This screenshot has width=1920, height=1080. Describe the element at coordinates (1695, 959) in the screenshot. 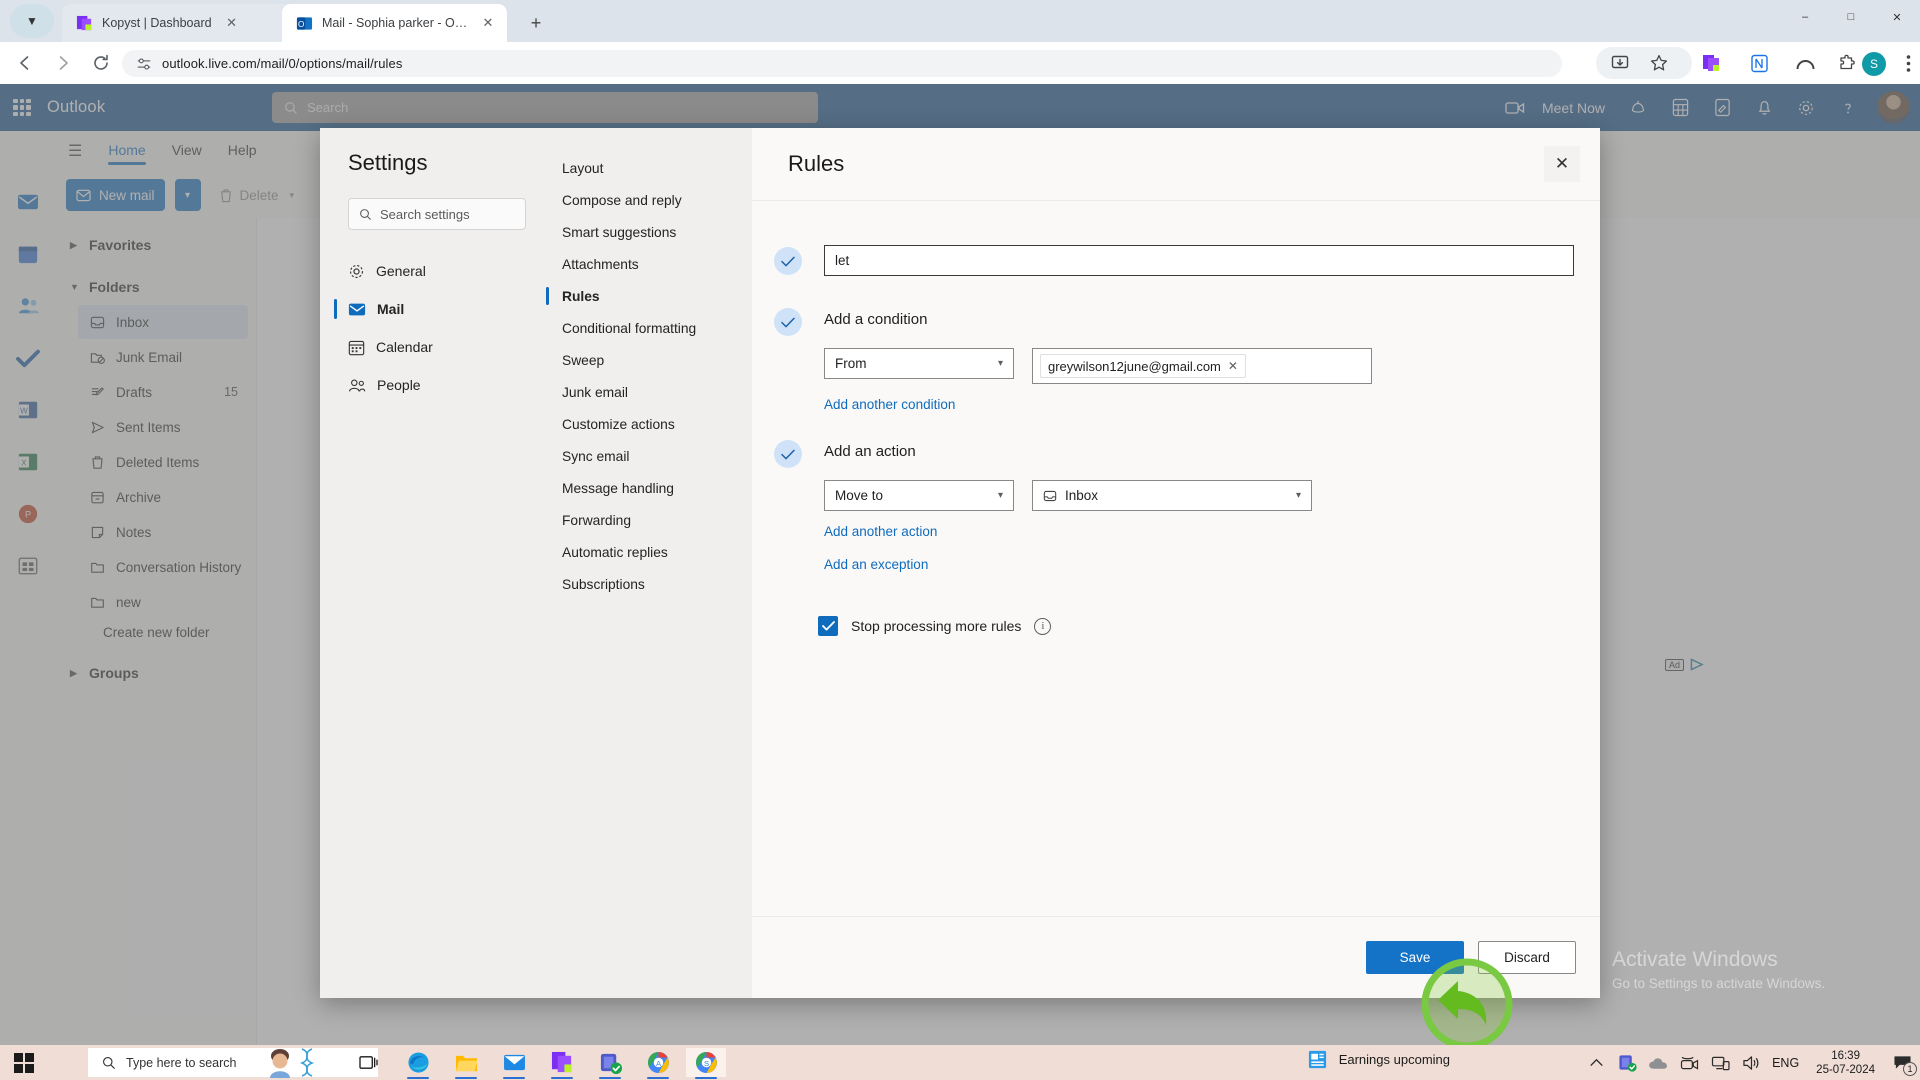

I see `watermark-title: Activate Windows` at that location.